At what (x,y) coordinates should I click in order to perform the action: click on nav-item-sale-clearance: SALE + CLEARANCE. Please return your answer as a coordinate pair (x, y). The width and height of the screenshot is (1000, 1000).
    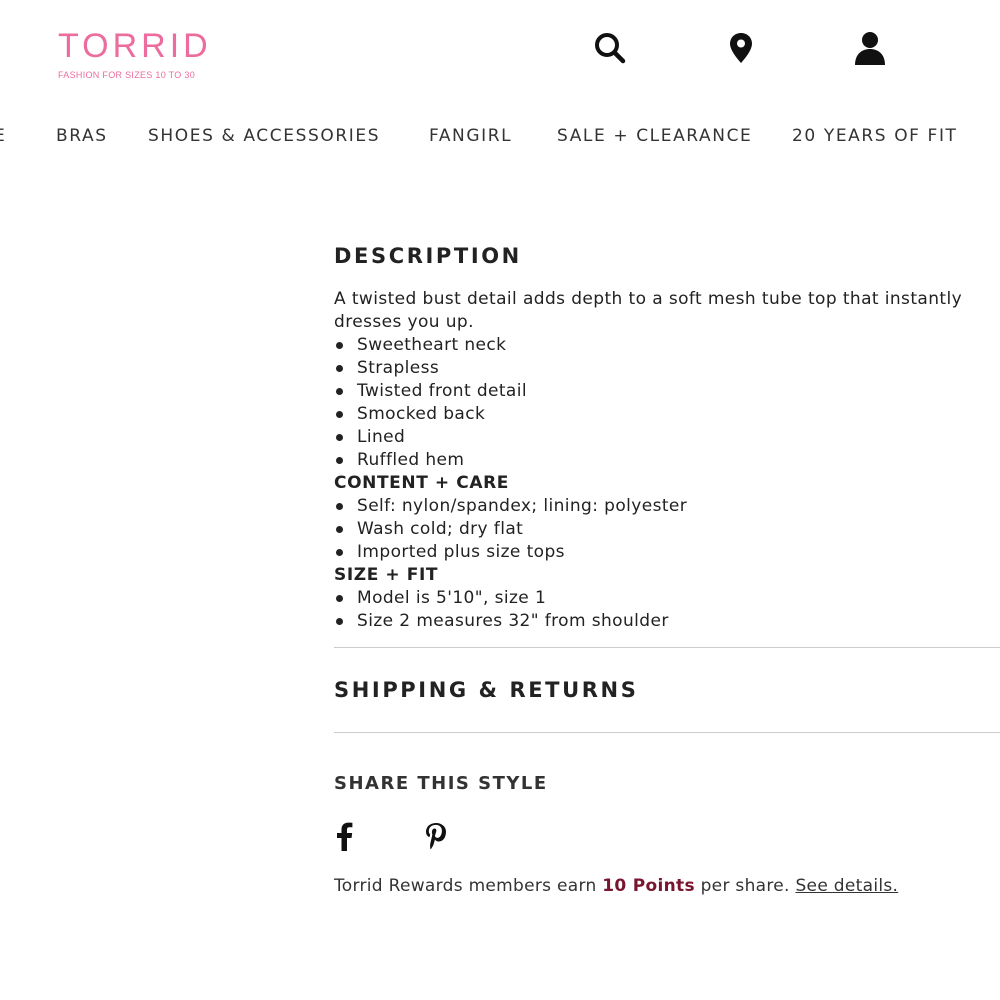
    Looking at the image, I should click on (654, 136).